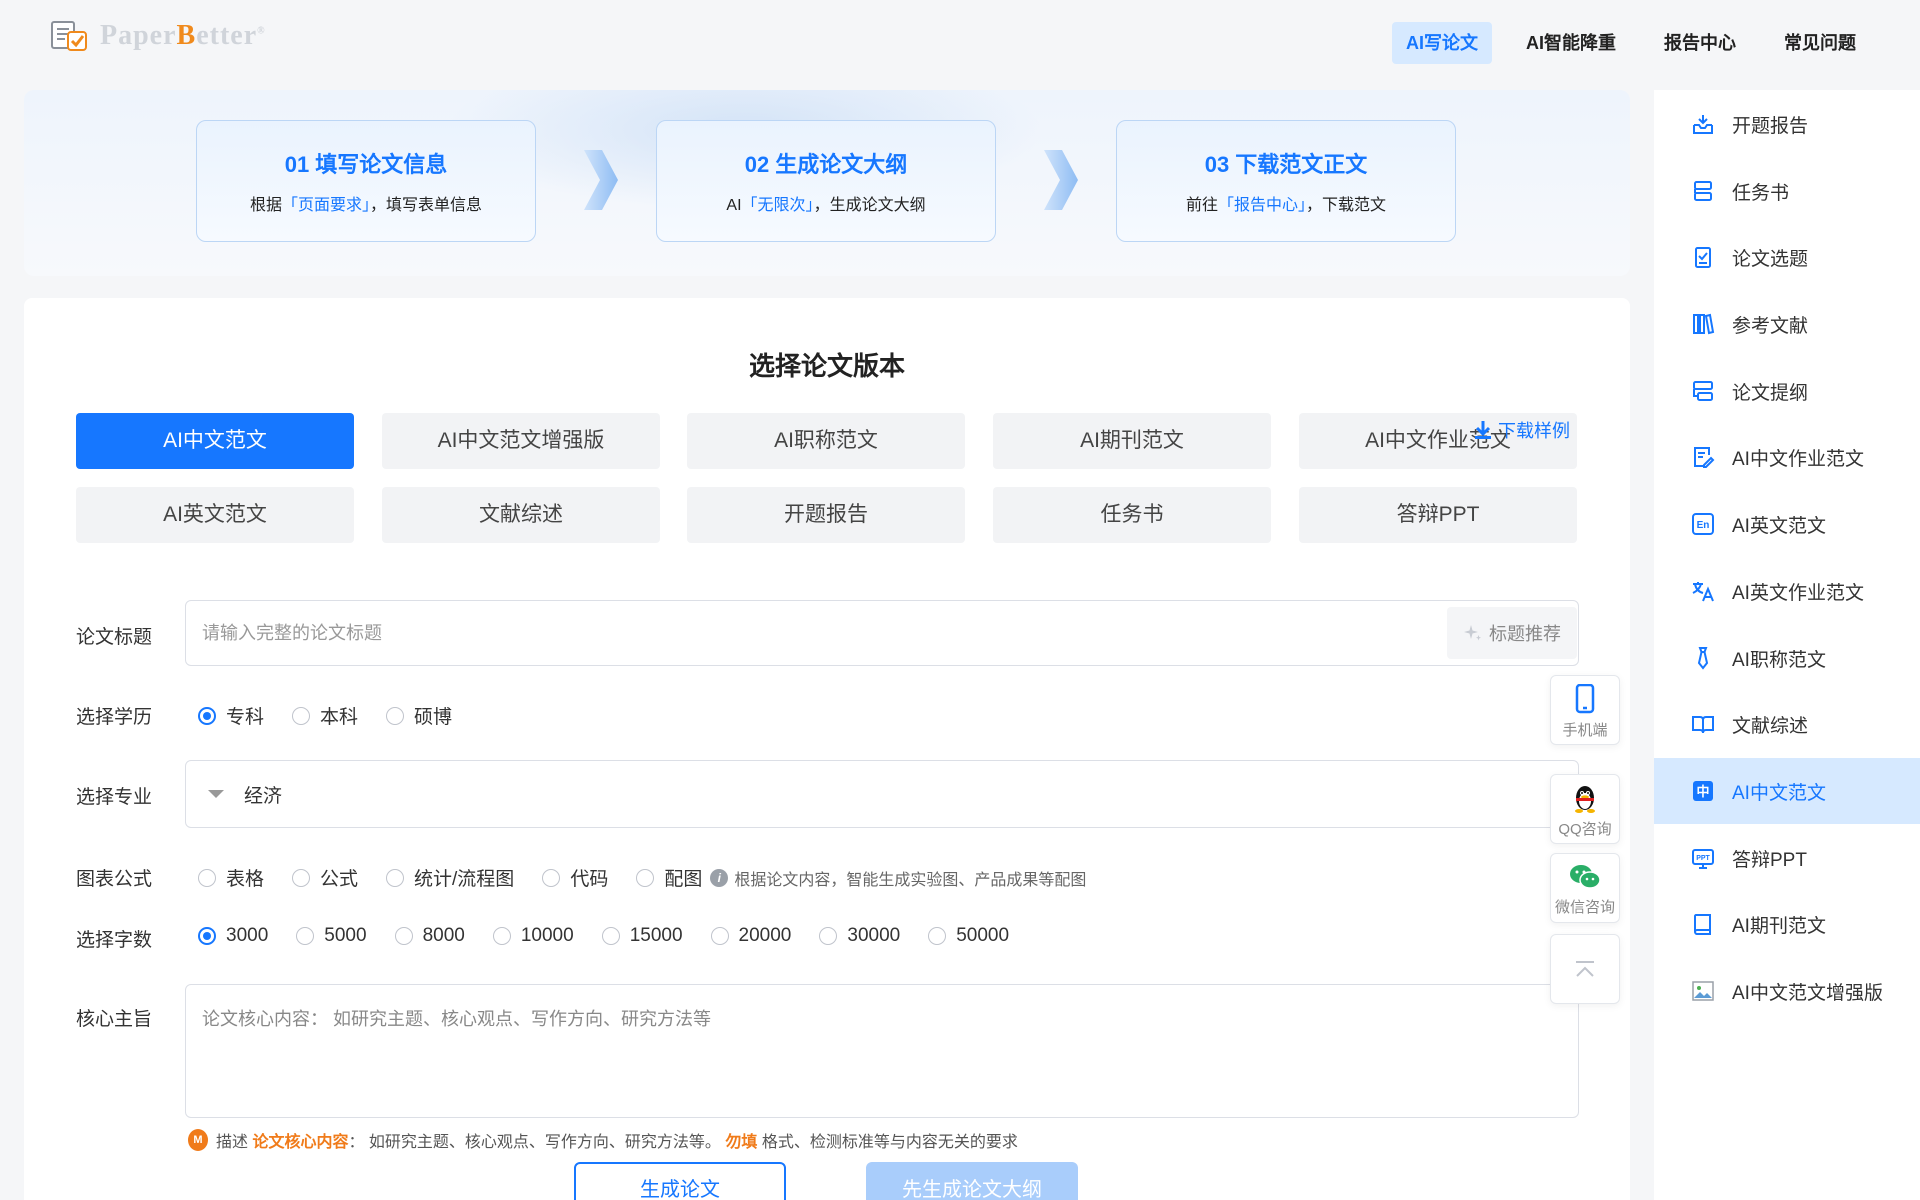 The width and height of the screenshot is (1920, 1200). What do you see at coordinates (1703, 991) in the screenshot?
I see `broken-image-icon` at bounding box center [1703, 991].